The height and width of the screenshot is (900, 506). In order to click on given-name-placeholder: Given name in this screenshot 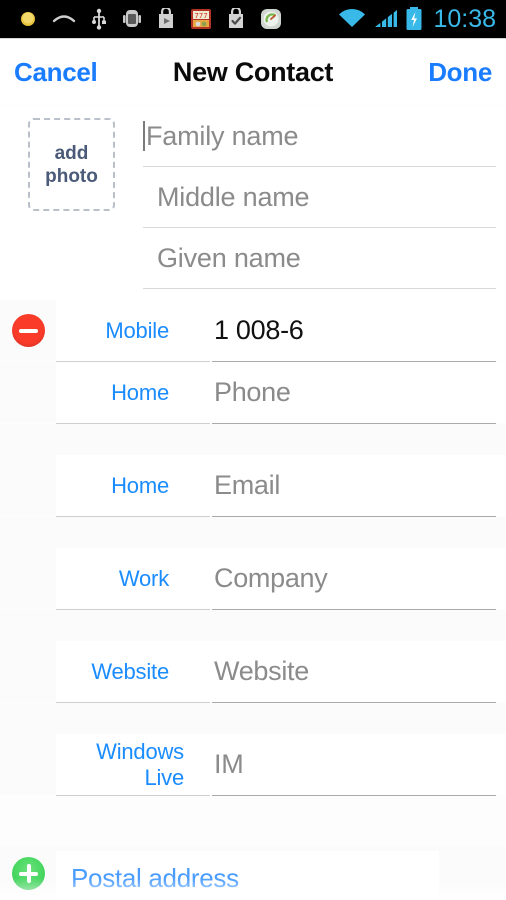, I will do `click(229, 257)`.